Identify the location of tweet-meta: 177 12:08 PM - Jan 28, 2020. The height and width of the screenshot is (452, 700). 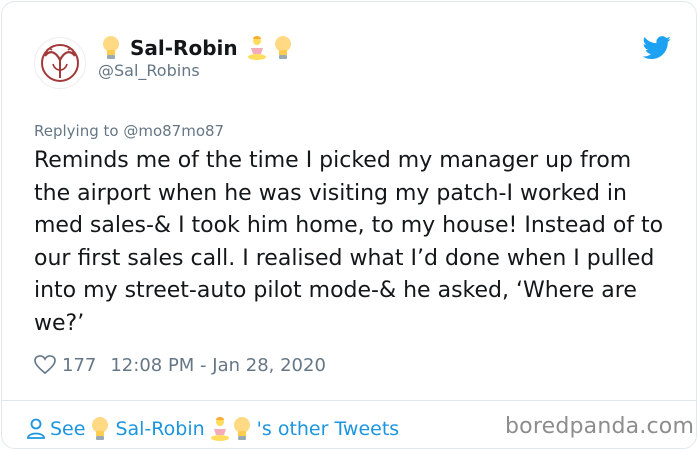
(180, 365).